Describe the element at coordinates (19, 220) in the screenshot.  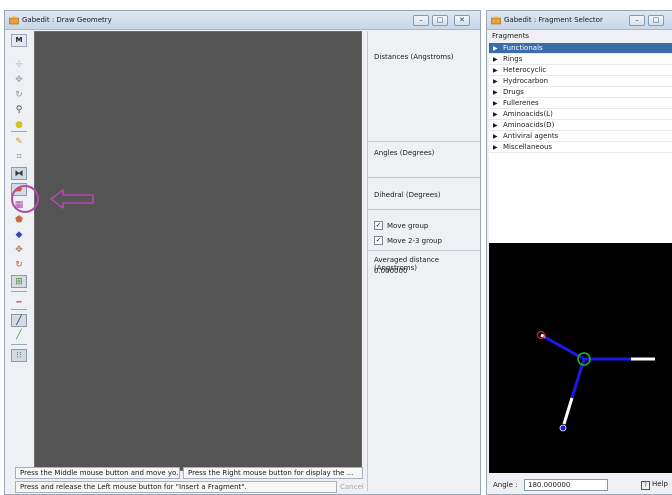
I see `atom-edit-icon: ⬟` at that location.